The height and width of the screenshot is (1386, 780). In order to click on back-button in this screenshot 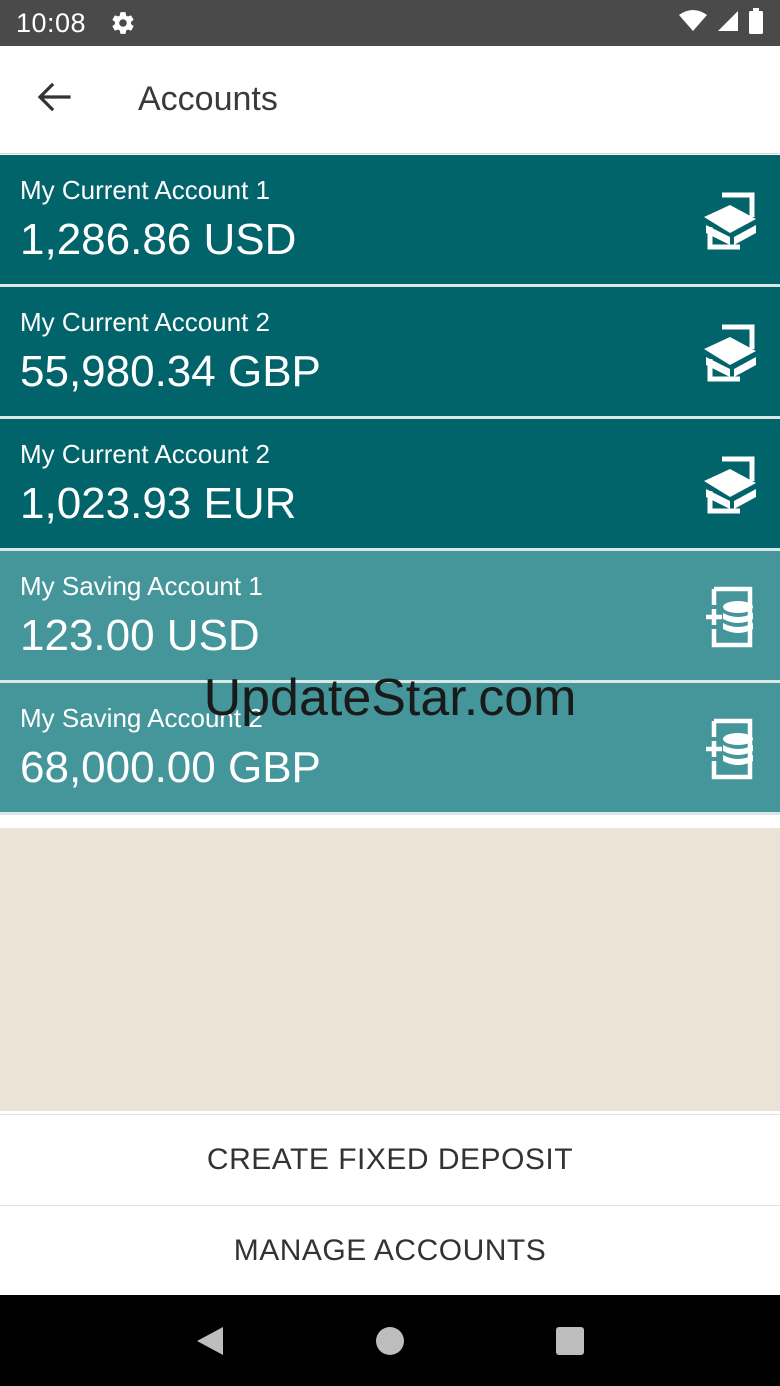, I will do `click(54, 100)`.